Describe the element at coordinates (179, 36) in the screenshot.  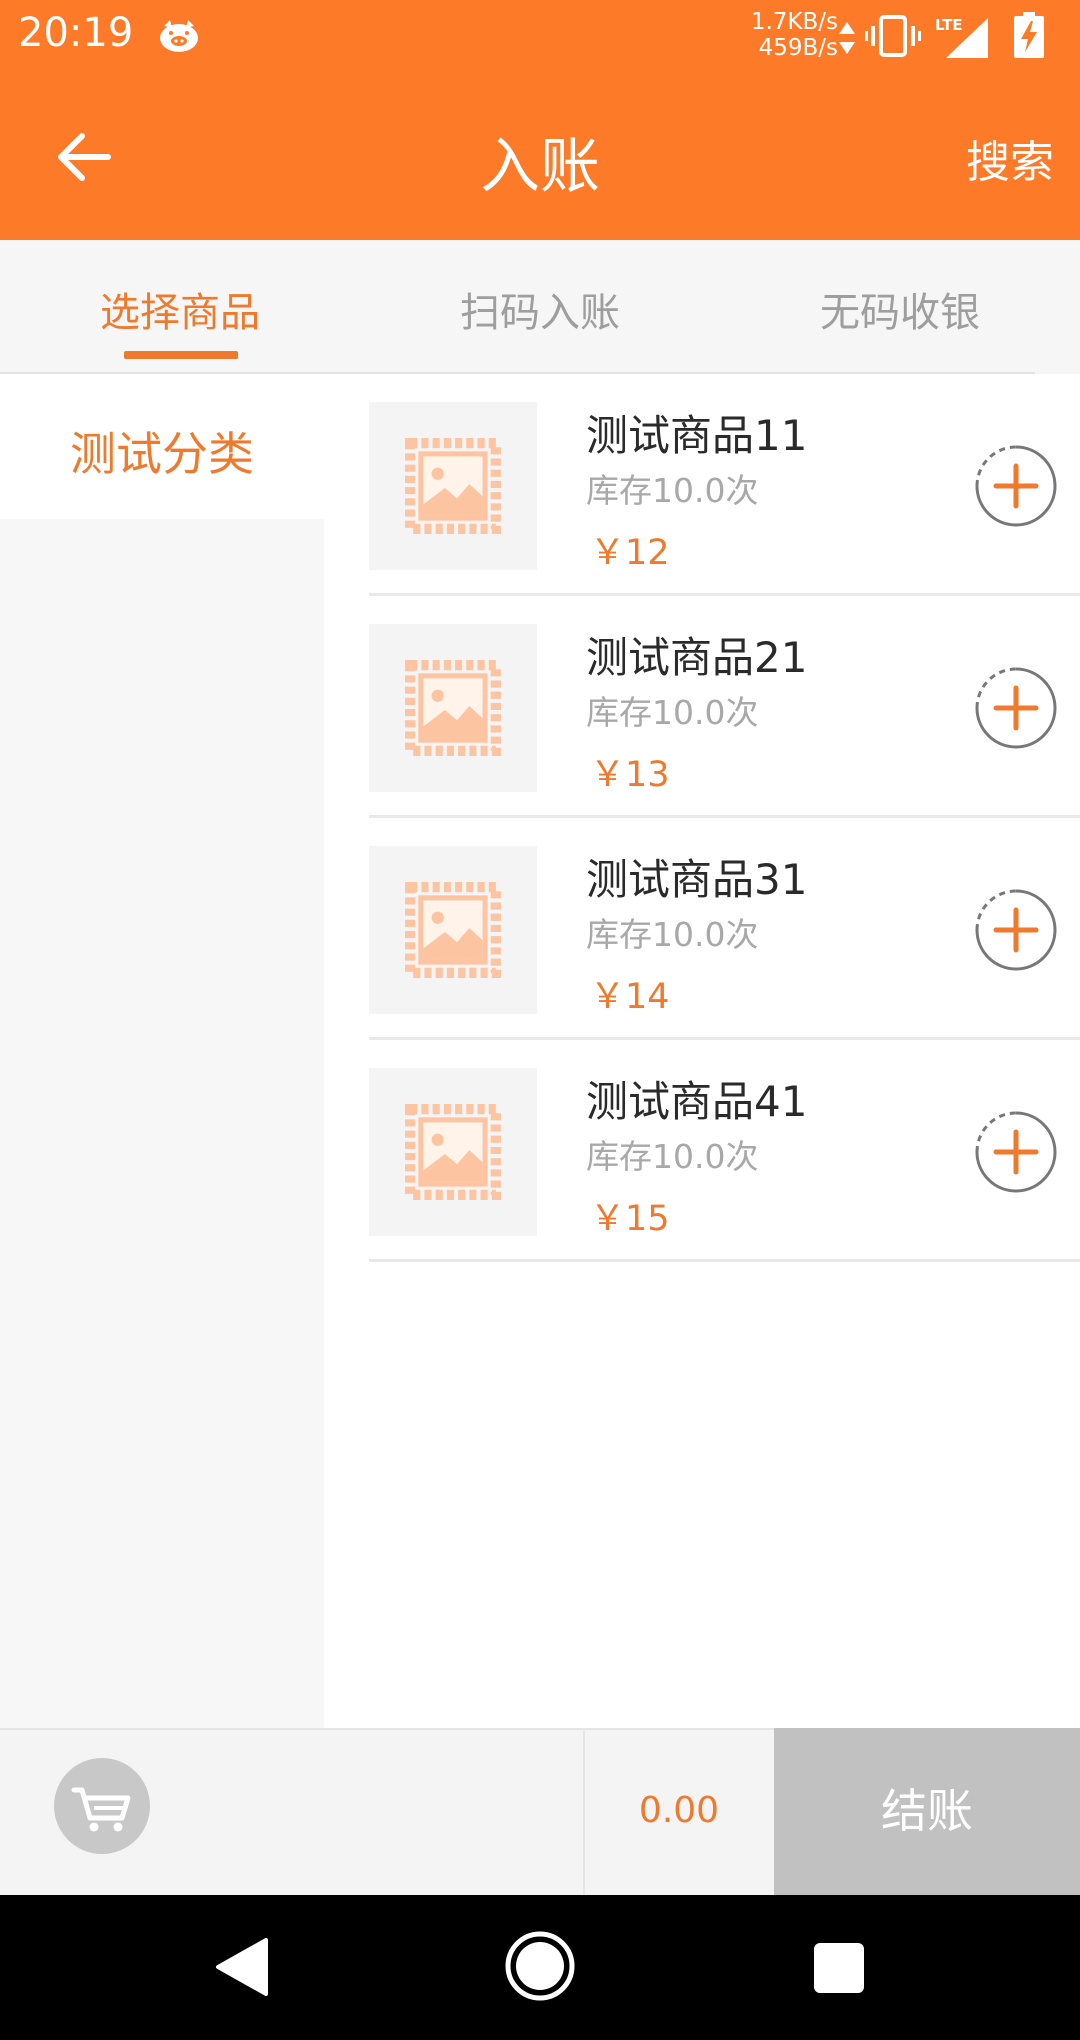
I see `pig-notification-icon` at that location.